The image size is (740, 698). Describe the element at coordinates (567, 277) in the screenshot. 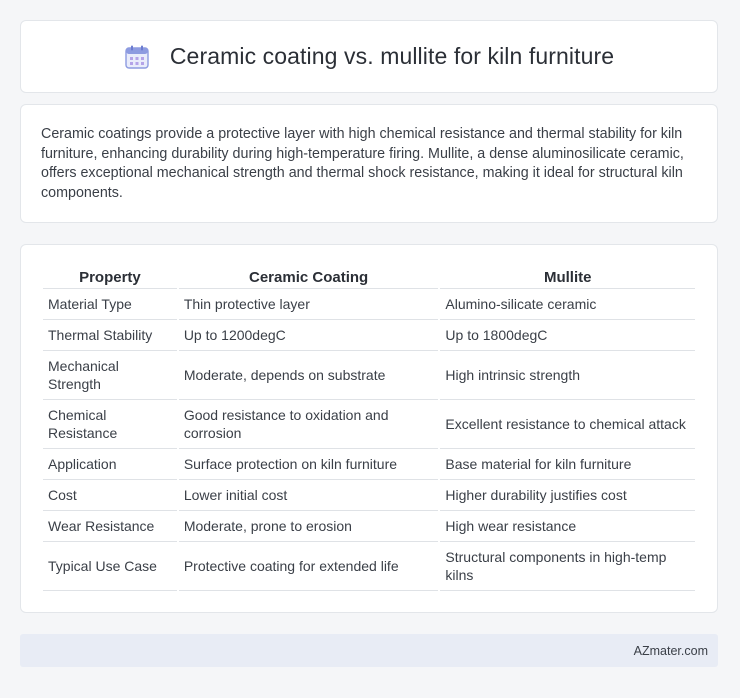

I see `column-header-mullite: Mullite` at that location.